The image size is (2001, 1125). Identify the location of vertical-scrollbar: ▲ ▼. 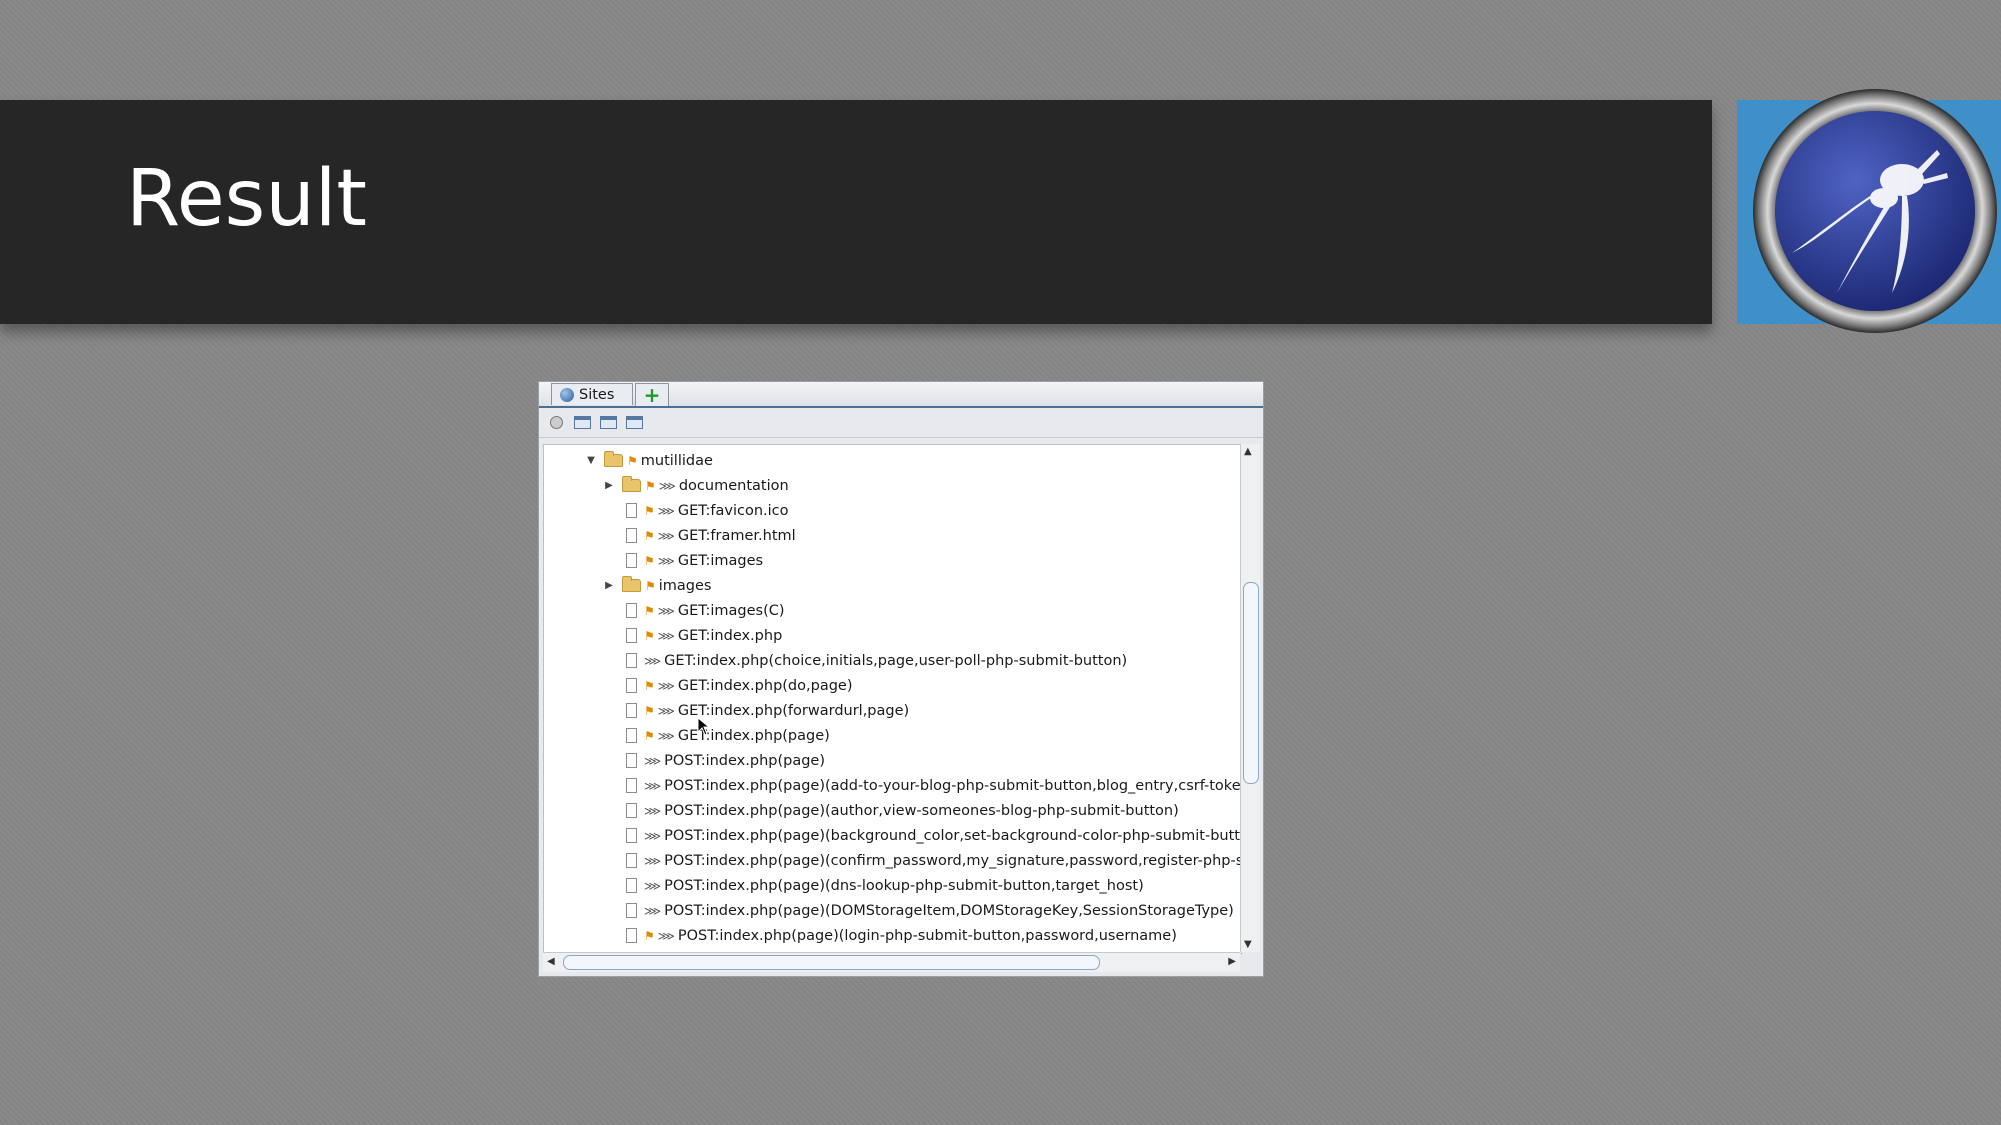
(1250, 698).